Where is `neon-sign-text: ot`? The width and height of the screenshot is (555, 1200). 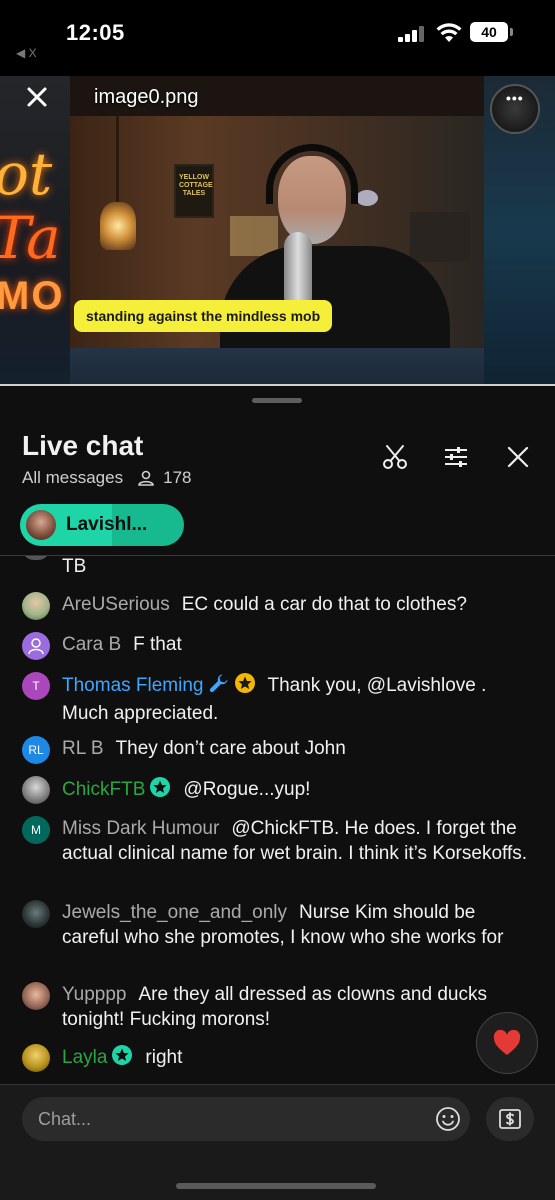
neon-sign-text: ot is located at coordinates (26, 174).